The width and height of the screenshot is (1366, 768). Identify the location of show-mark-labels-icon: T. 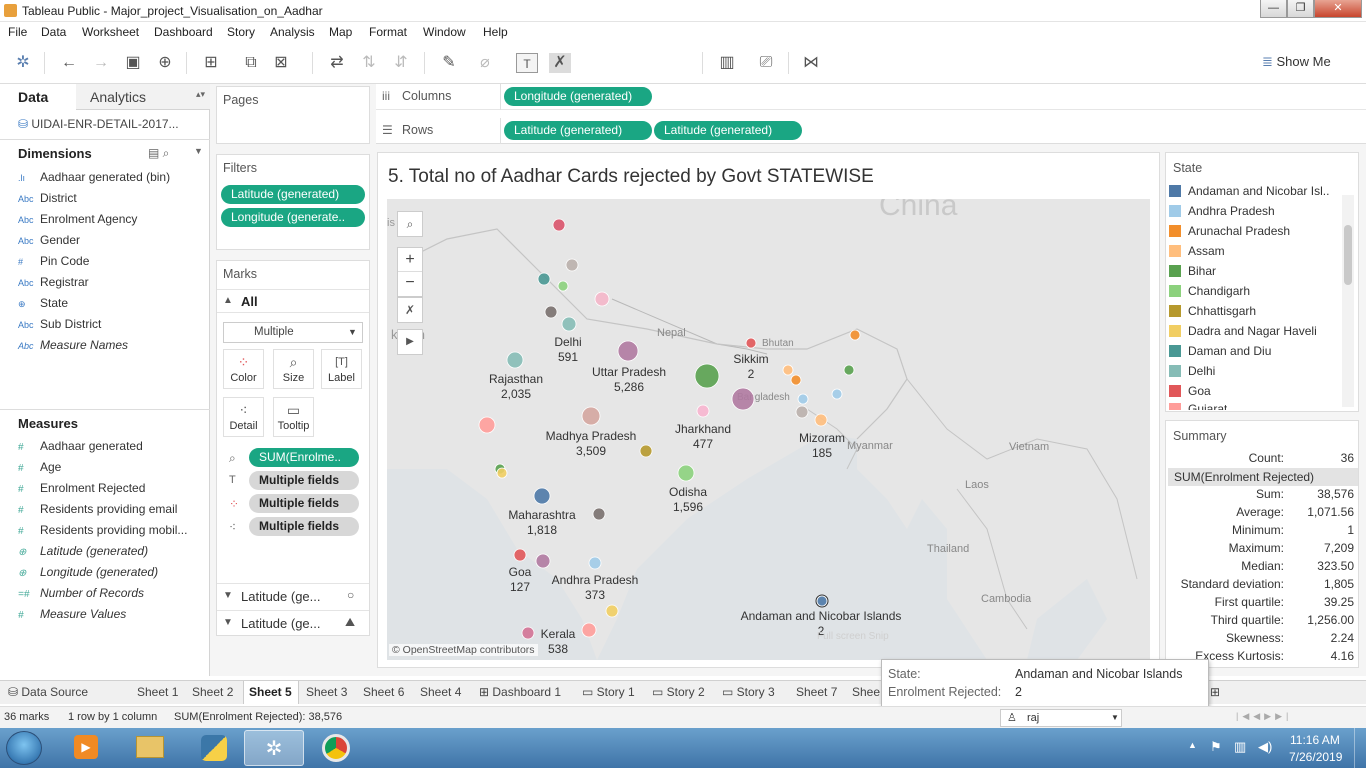
(527, 63).